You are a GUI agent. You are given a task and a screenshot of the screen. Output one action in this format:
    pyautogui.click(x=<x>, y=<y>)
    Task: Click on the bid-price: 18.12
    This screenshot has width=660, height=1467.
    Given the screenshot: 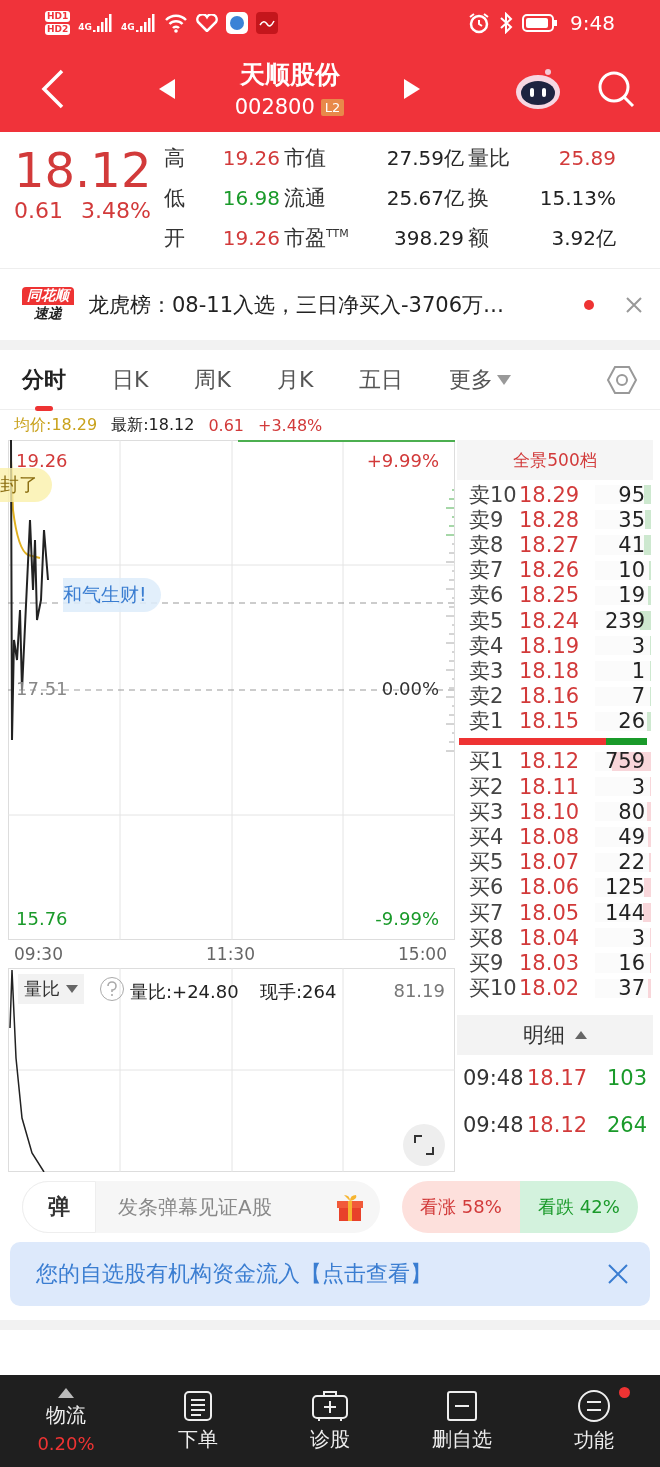 What is the action you would take?
    pyautogui.click(x=549, y=761)
    